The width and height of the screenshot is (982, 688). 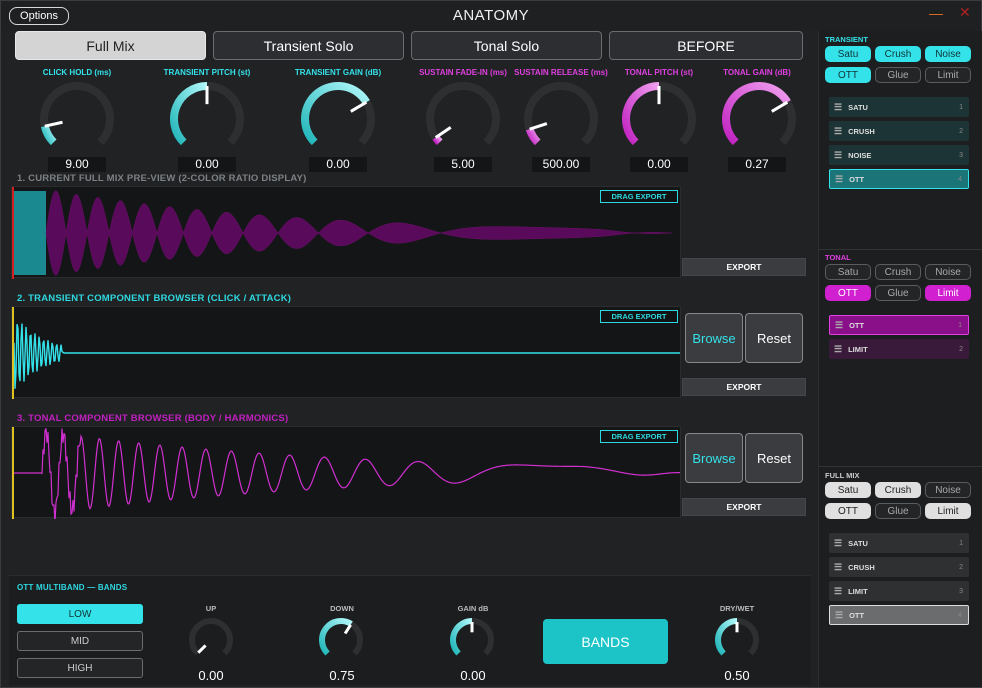 What do you see at coordinates (899, 155) in the screenshot?
I see `chain-item-noise: ☰ NOISE 3` at bounding box center [899, 155].